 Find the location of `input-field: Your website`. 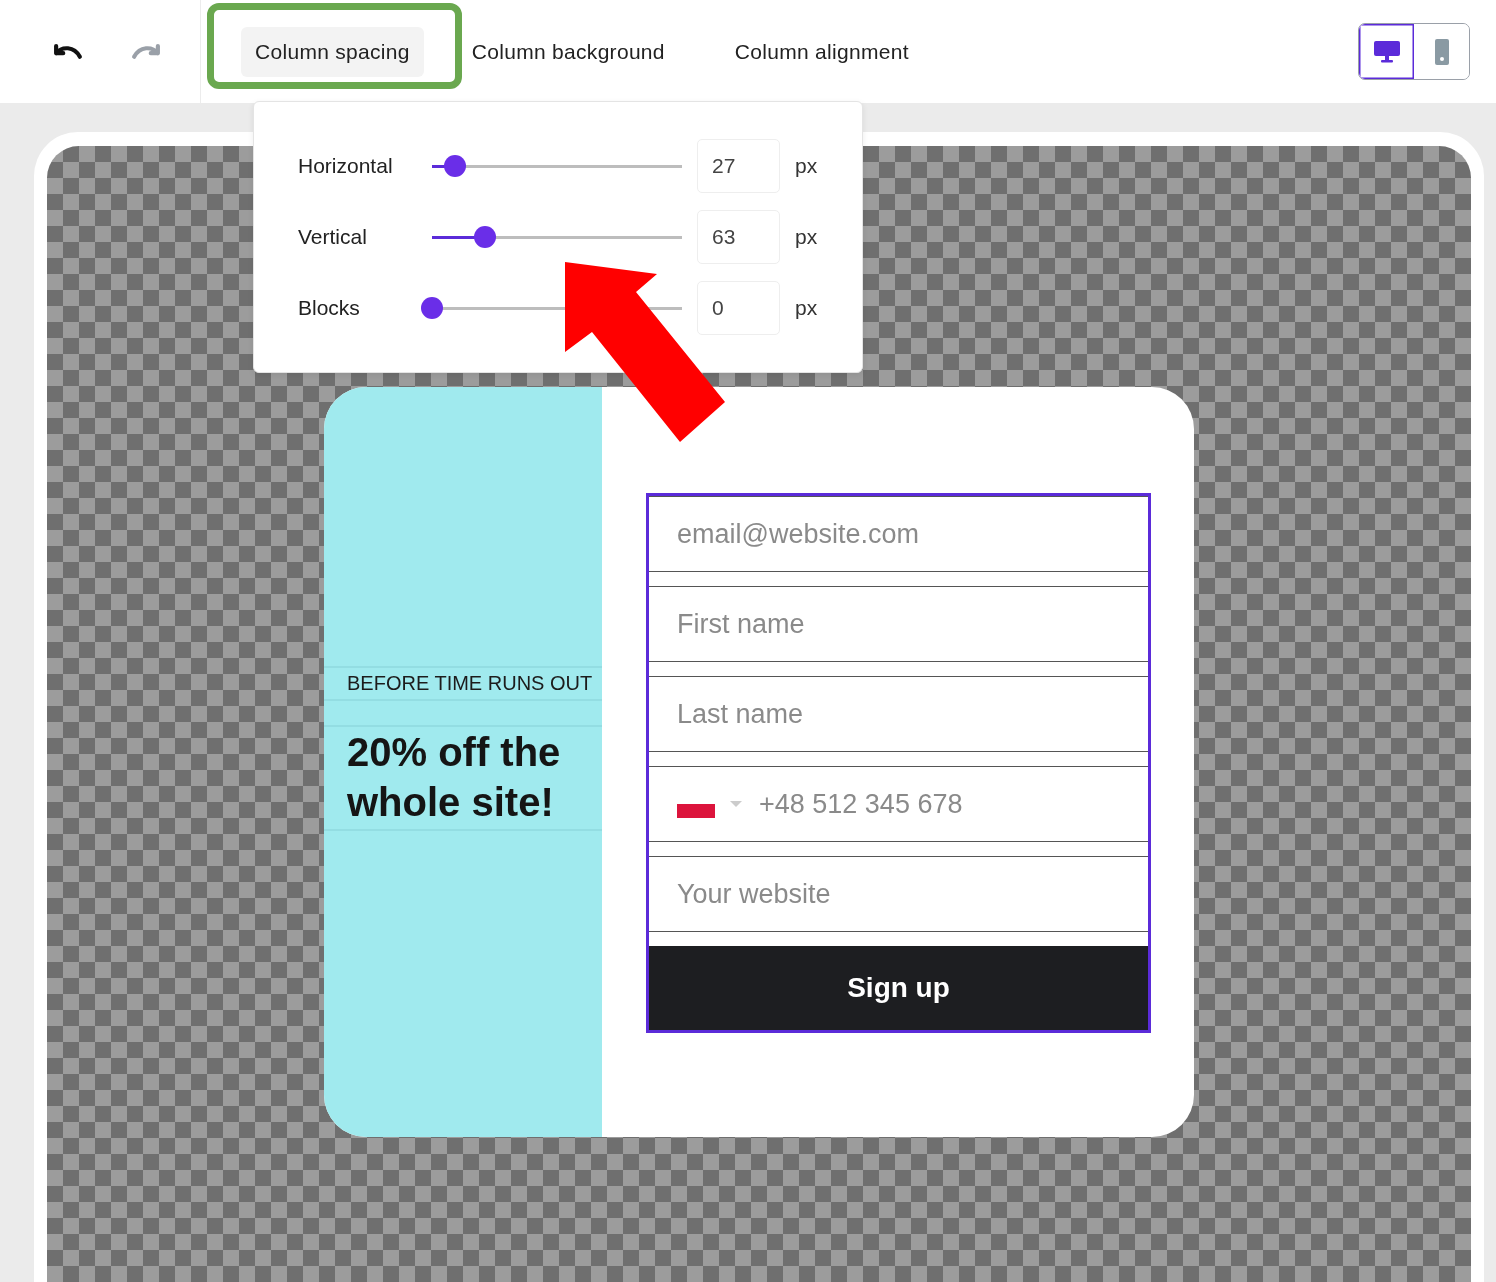

input-field: Your website is located at coordinates (898, 894).